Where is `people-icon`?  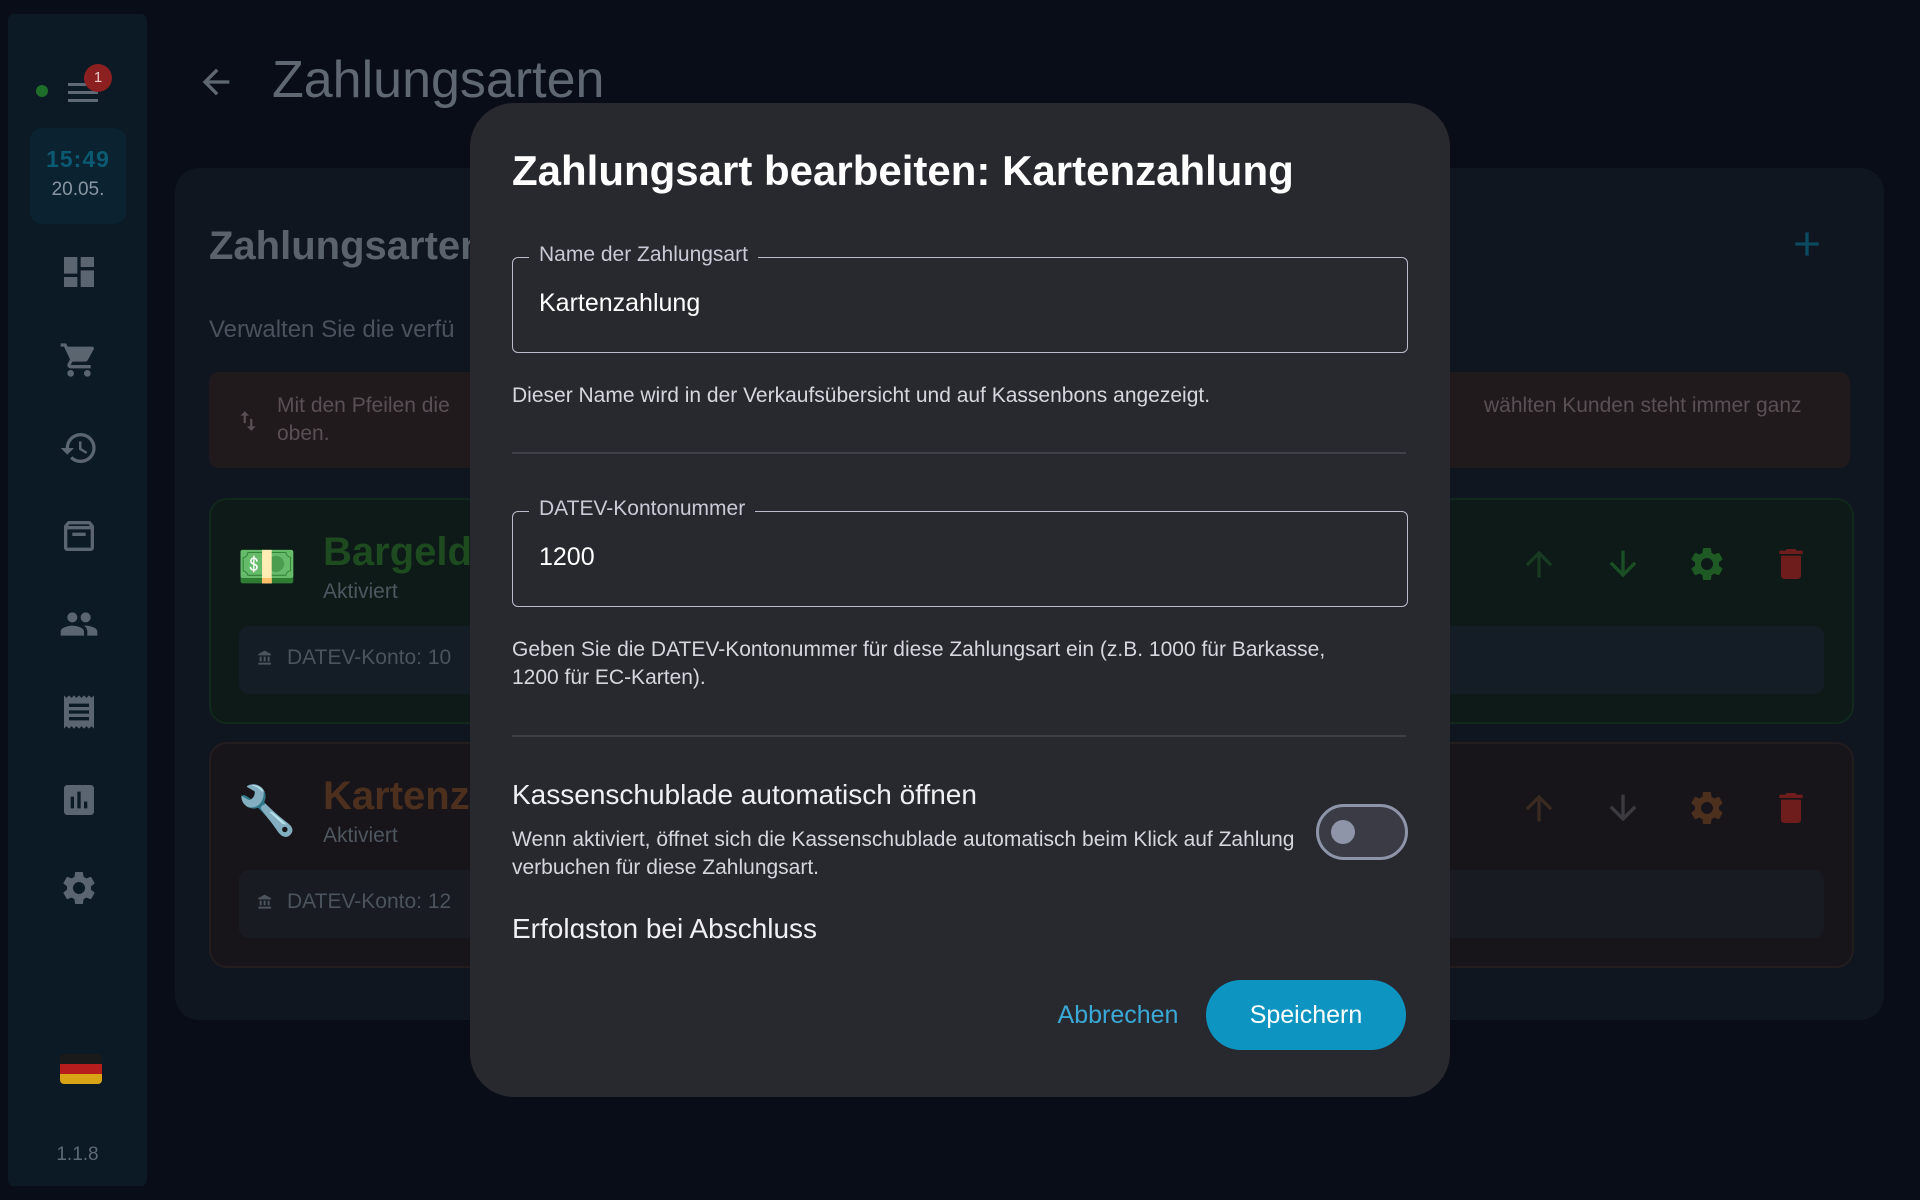 people-icon is located at coordinates (79, 624).